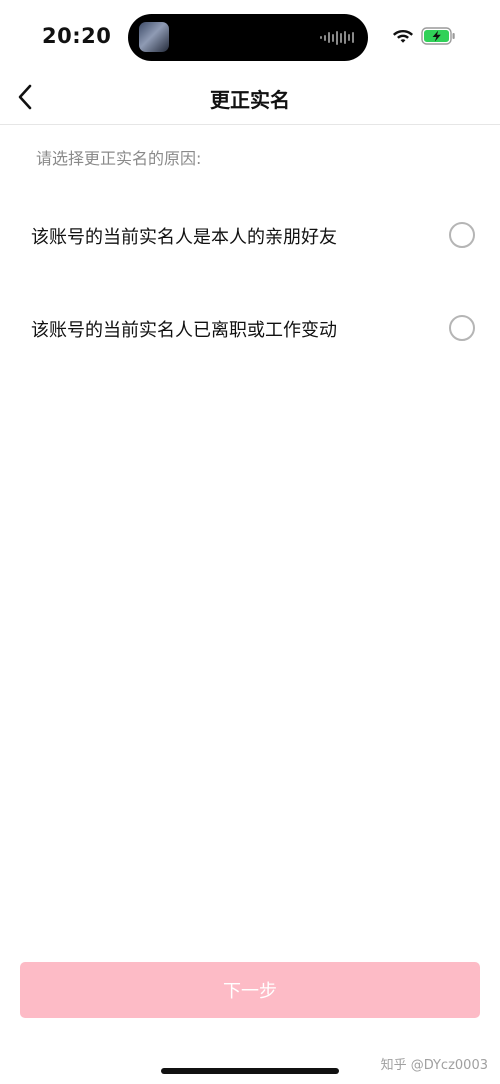 Image resolution: width=500 pixels, height=1084 pixels. Describe the element at coordinates (184, 330) in the screenshot. I see `option-label: 该账号的当前实名人已离职或工作变动` at that location.